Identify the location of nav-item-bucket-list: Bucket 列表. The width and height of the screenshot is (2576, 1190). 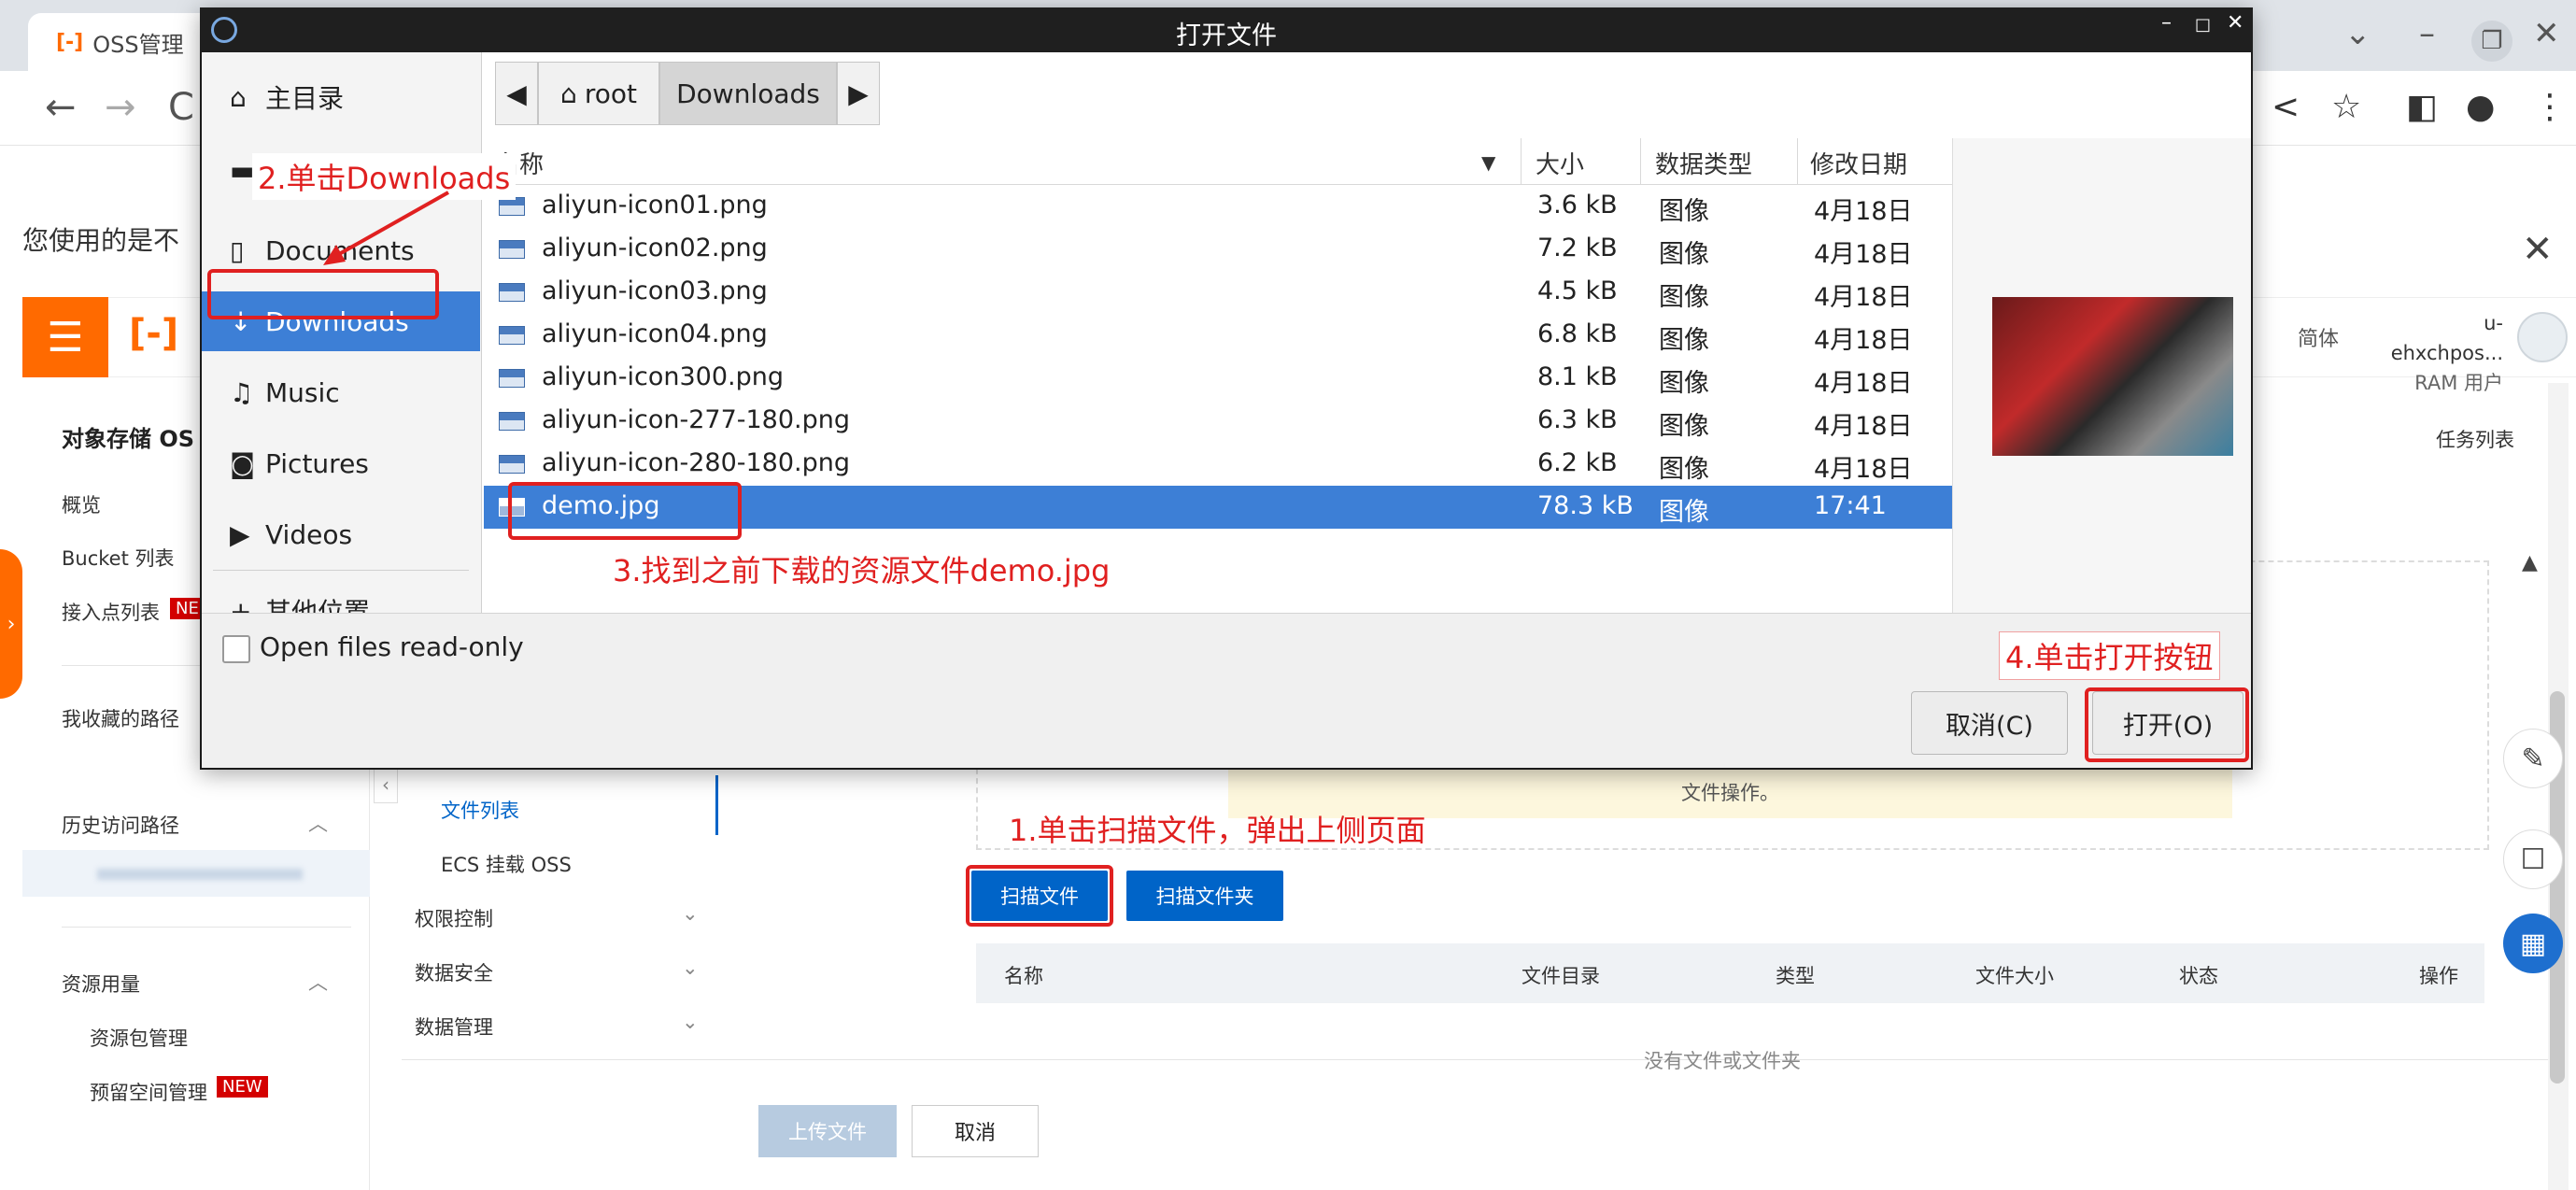
(118, 558).